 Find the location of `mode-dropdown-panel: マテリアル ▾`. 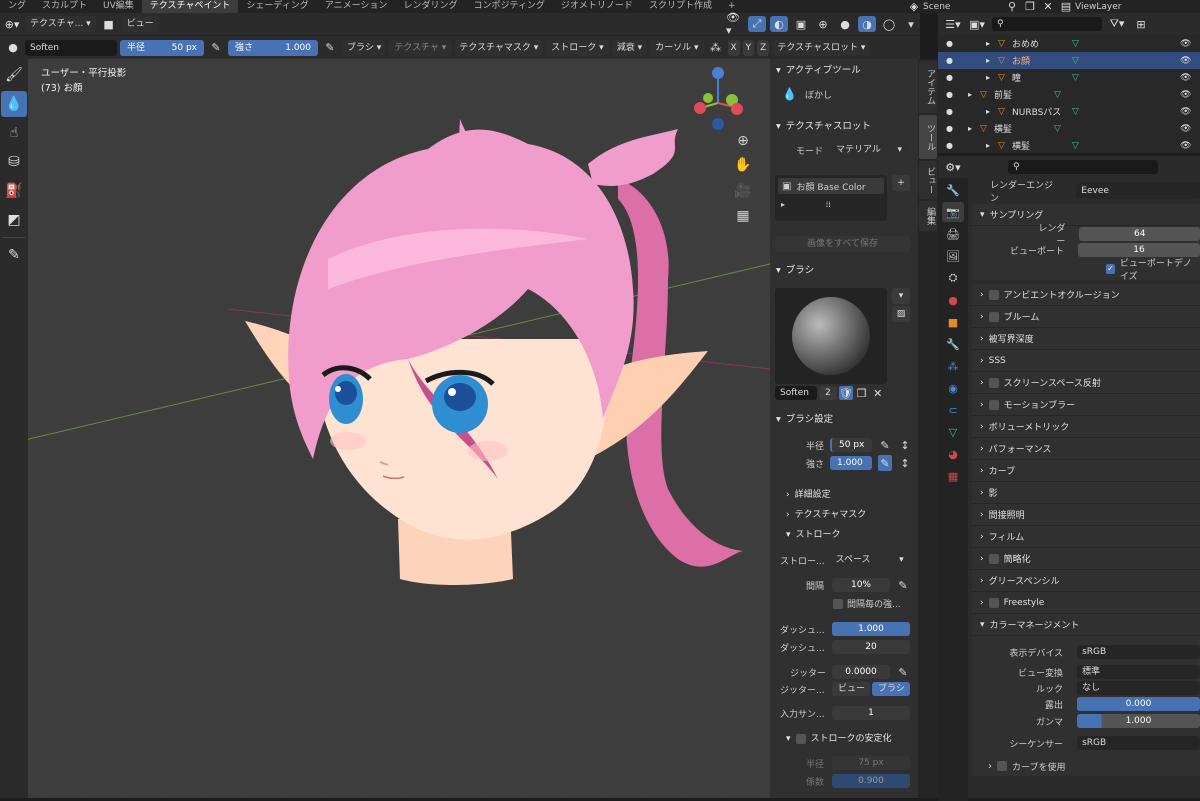

mode-dropdown-panel: マテリアル ▾ is located at coordinates (869, 150).